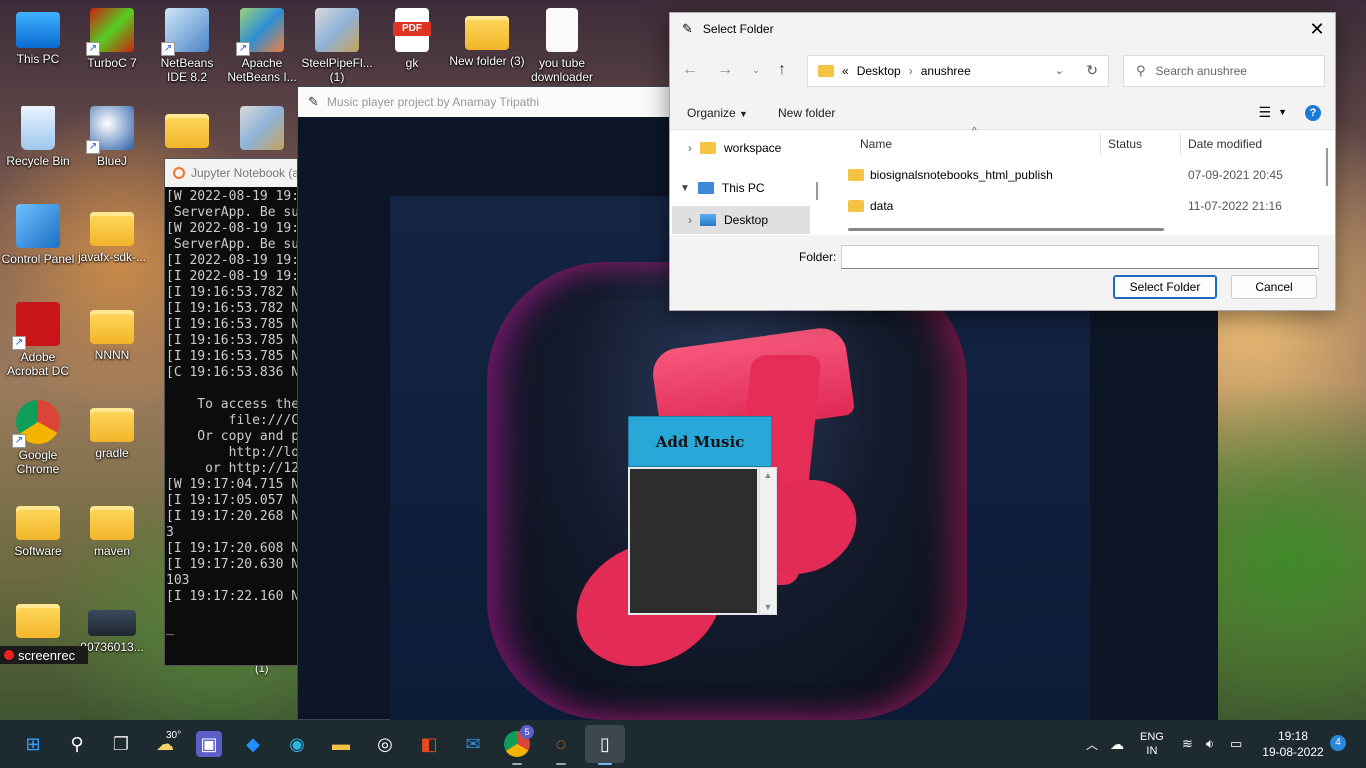 The height and width of the screenshot is (768, 1366). What do you see at coordinates (412, 39) in the screenshot?
I see `desktop-icon-gk: PDF gk` at bounding box center [412, 39].